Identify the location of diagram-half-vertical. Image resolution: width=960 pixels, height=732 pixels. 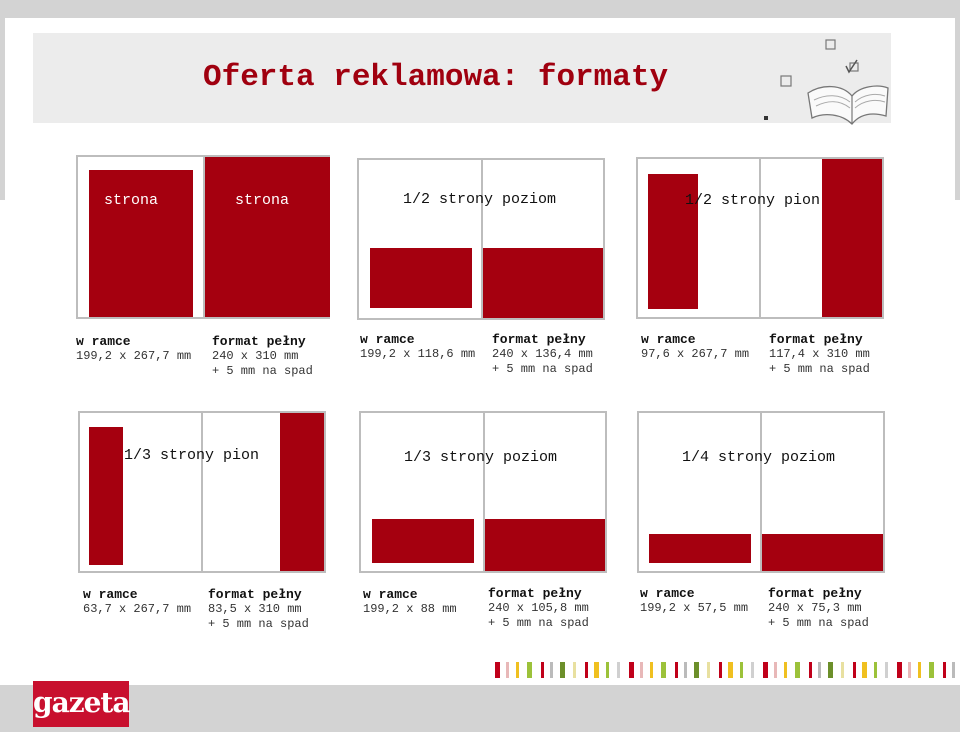
(760, 238).